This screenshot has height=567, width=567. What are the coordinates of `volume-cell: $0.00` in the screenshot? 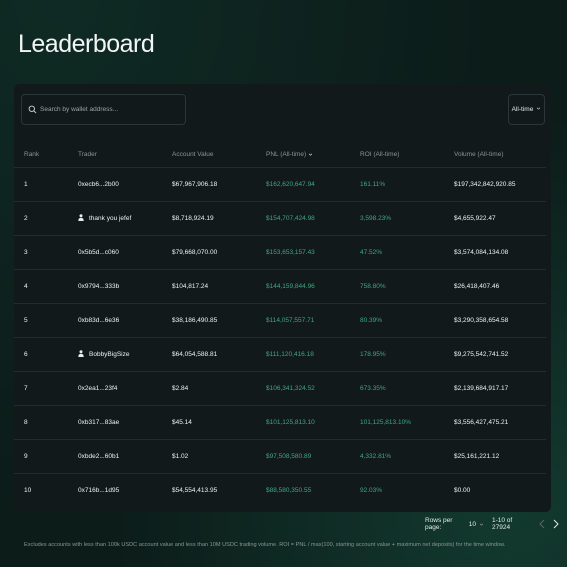 It's located at (462, 490).